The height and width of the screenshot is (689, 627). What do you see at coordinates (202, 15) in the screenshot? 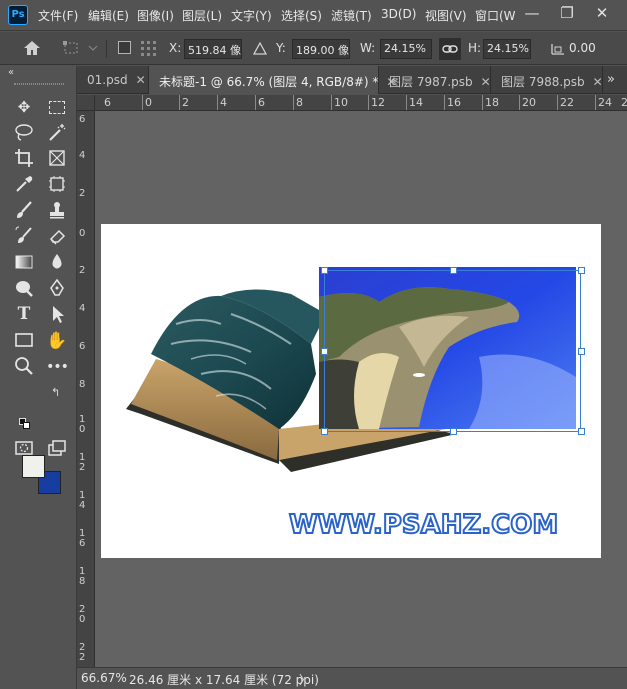
I see `menu-layer: 图层(L)` at bounding box center [202, 15].